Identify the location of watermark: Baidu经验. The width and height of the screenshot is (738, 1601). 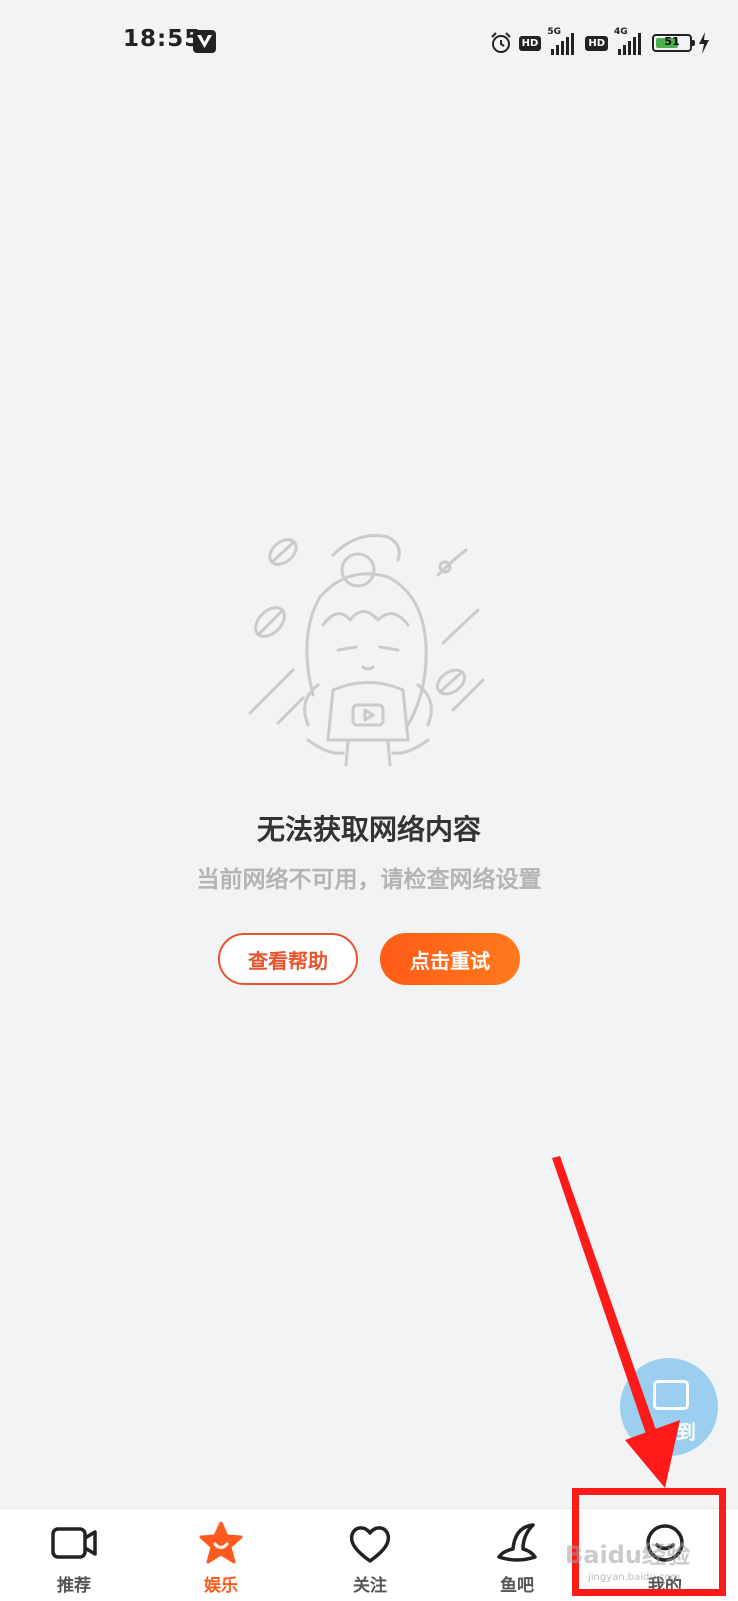
(627, 1555).